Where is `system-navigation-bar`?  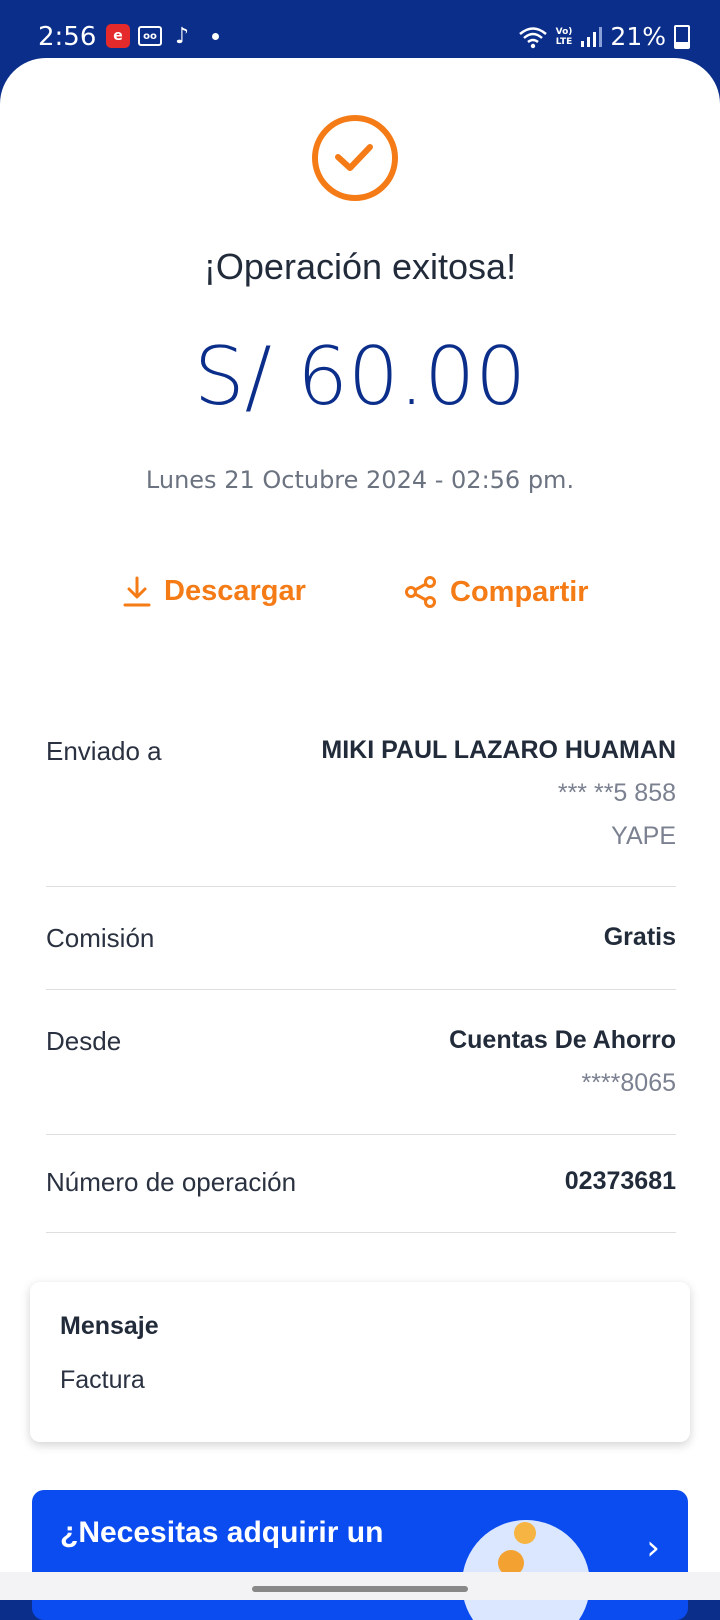
system-navigation-bar is located at coordinates (360, 1586).